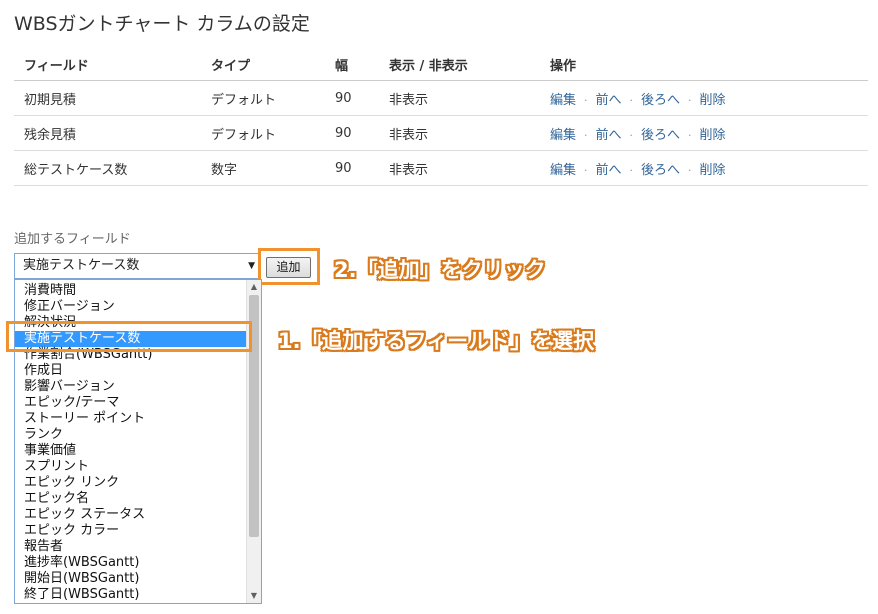 Image resolution: width=878 pixels, height=614 pixels. What do you see at coordinates (72, 239) in the screenshot?
I see `add-field-label: 追加するフィールド` at bounding box center [72, 239].